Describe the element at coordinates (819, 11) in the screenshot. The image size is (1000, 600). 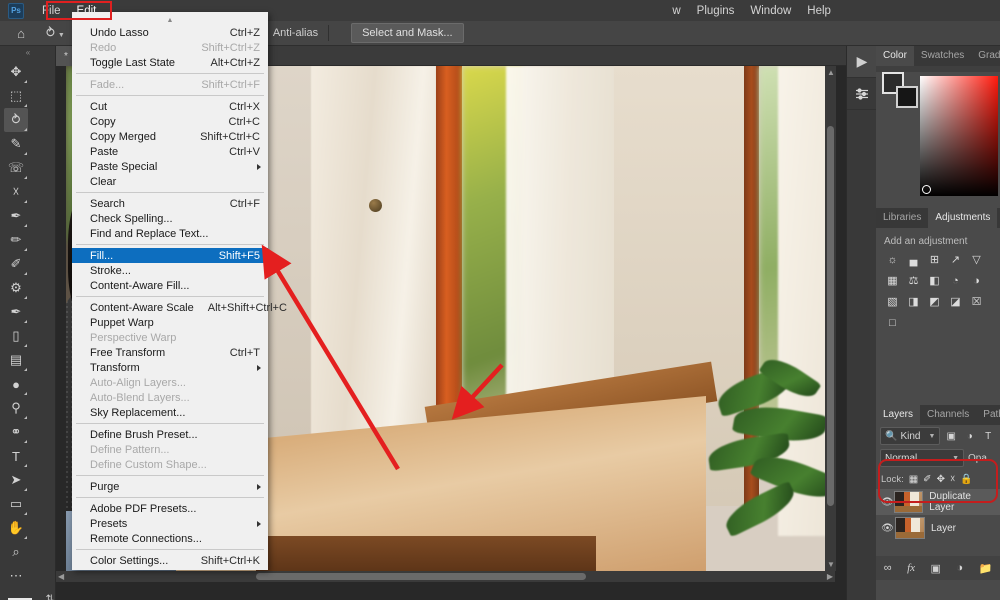
I see `menu-item-help: Help` at that location.